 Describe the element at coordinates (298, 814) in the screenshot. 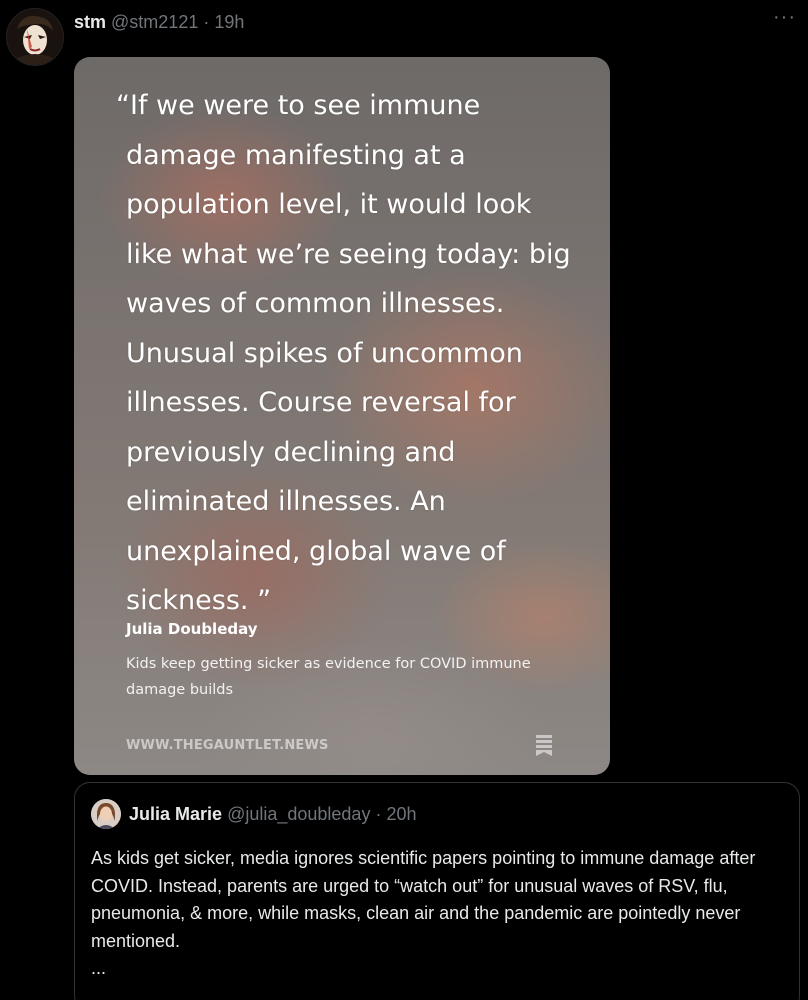

I see `quoted-author-handle: @julia_doubleday` at that location.